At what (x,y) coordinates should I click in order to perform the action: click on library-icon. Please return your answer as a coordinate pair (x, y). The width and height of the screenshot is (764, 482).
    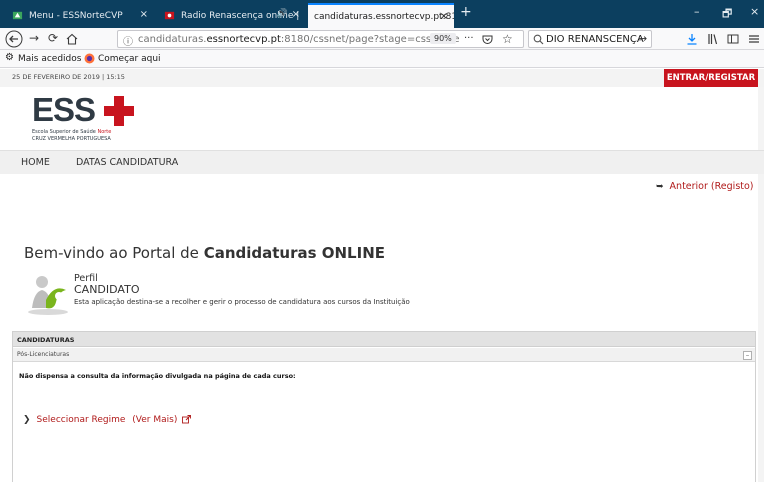
    Looking at the image, I should click on (713, 39).